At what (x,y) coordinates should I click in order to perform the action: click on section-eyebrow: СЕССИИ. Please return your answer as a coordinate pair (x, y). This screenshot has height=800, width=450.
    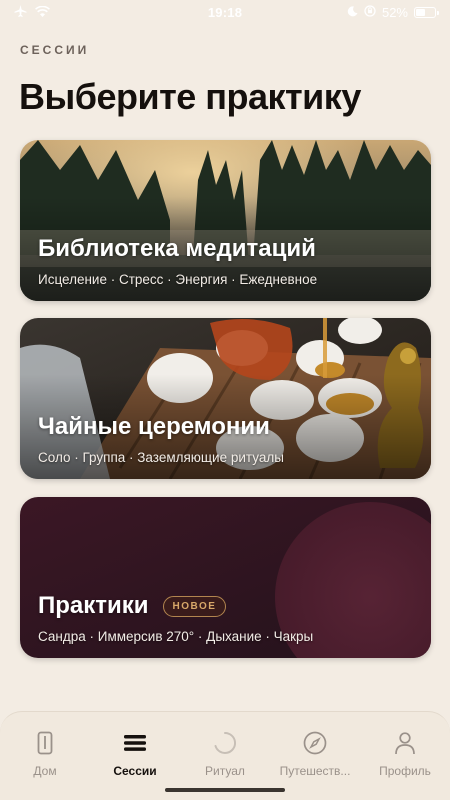
    Looking at the image, I should click on (55, 50).